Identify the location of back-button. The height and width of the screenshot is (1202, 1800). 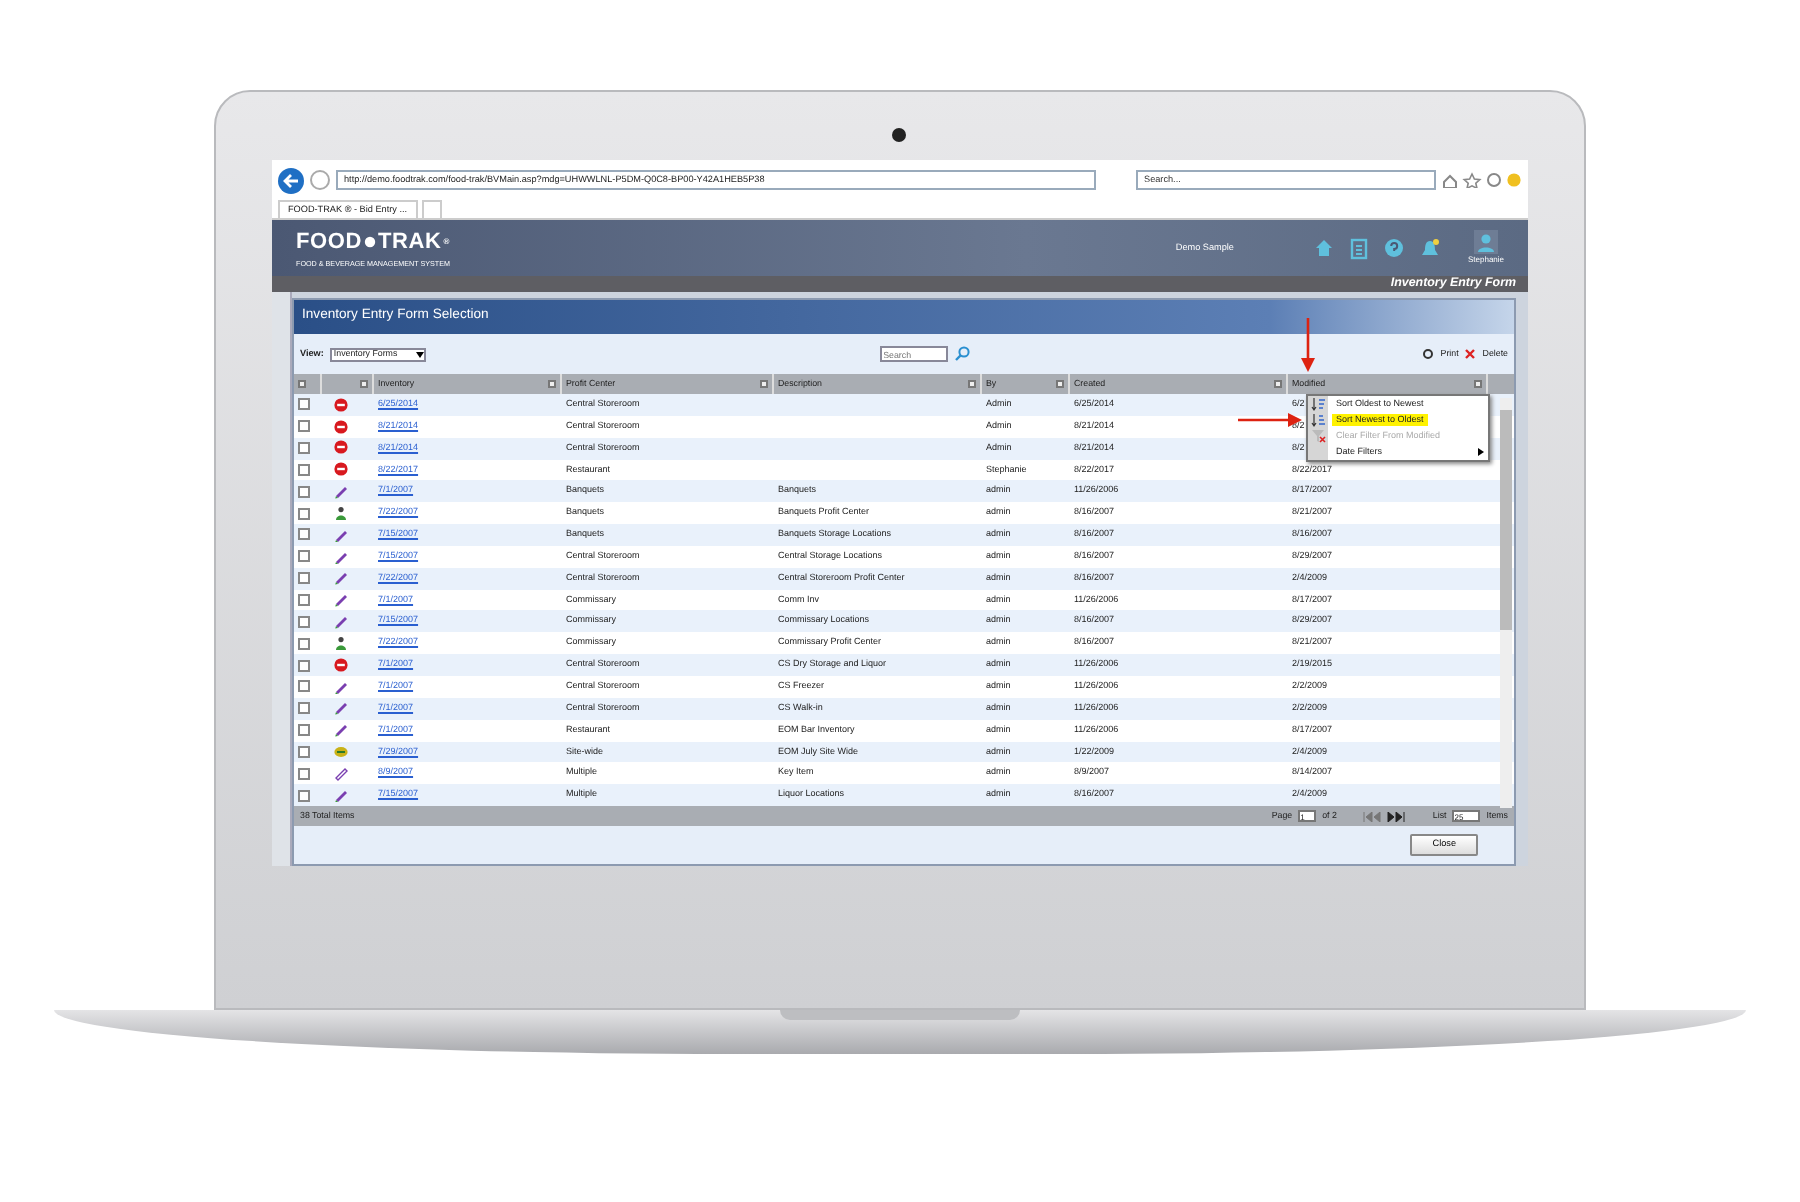
(291, 180).